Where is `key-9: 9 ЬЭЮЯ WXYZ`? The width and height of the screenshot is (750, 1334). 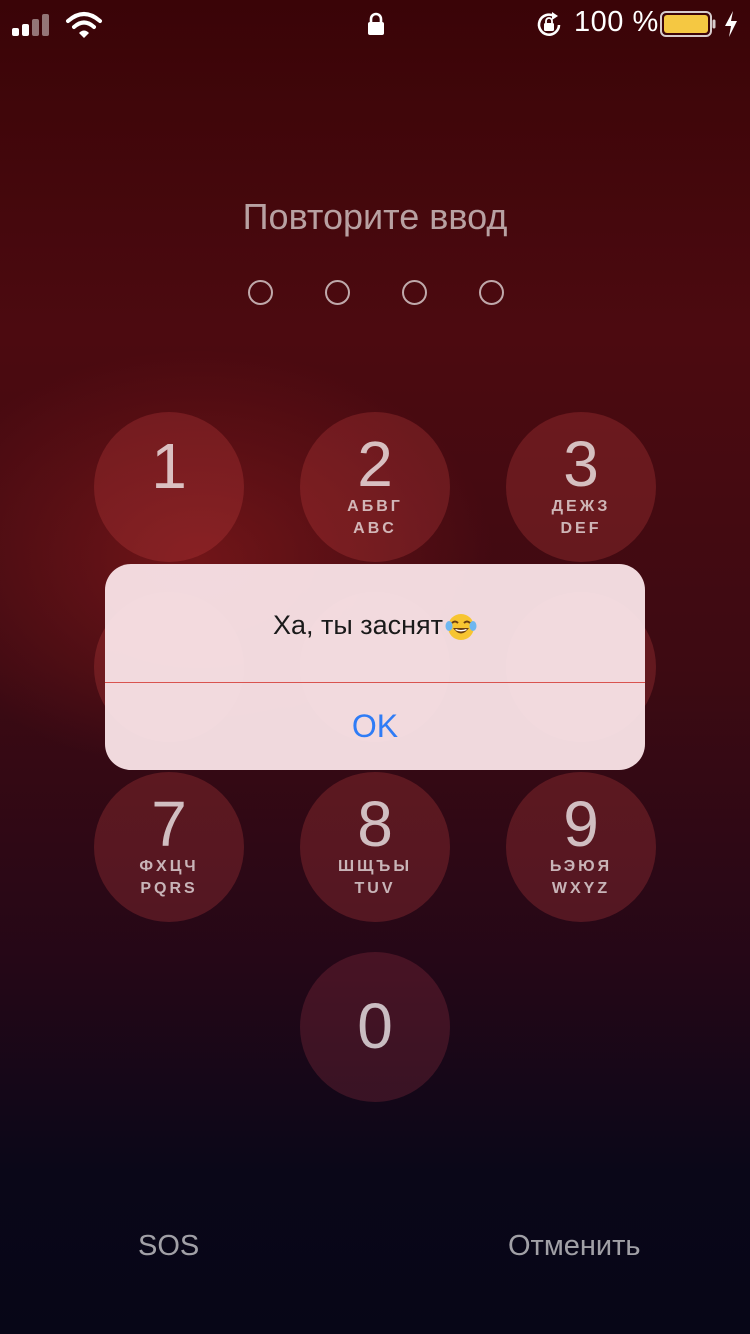
key-9: 9 ЬЭЮЯ WXYZ is located at coordinates (581, 847).